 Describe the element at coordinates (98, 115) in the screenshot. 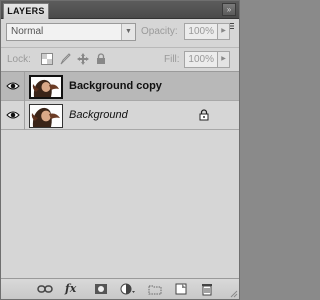

I see `layer-name: Background` at that location.